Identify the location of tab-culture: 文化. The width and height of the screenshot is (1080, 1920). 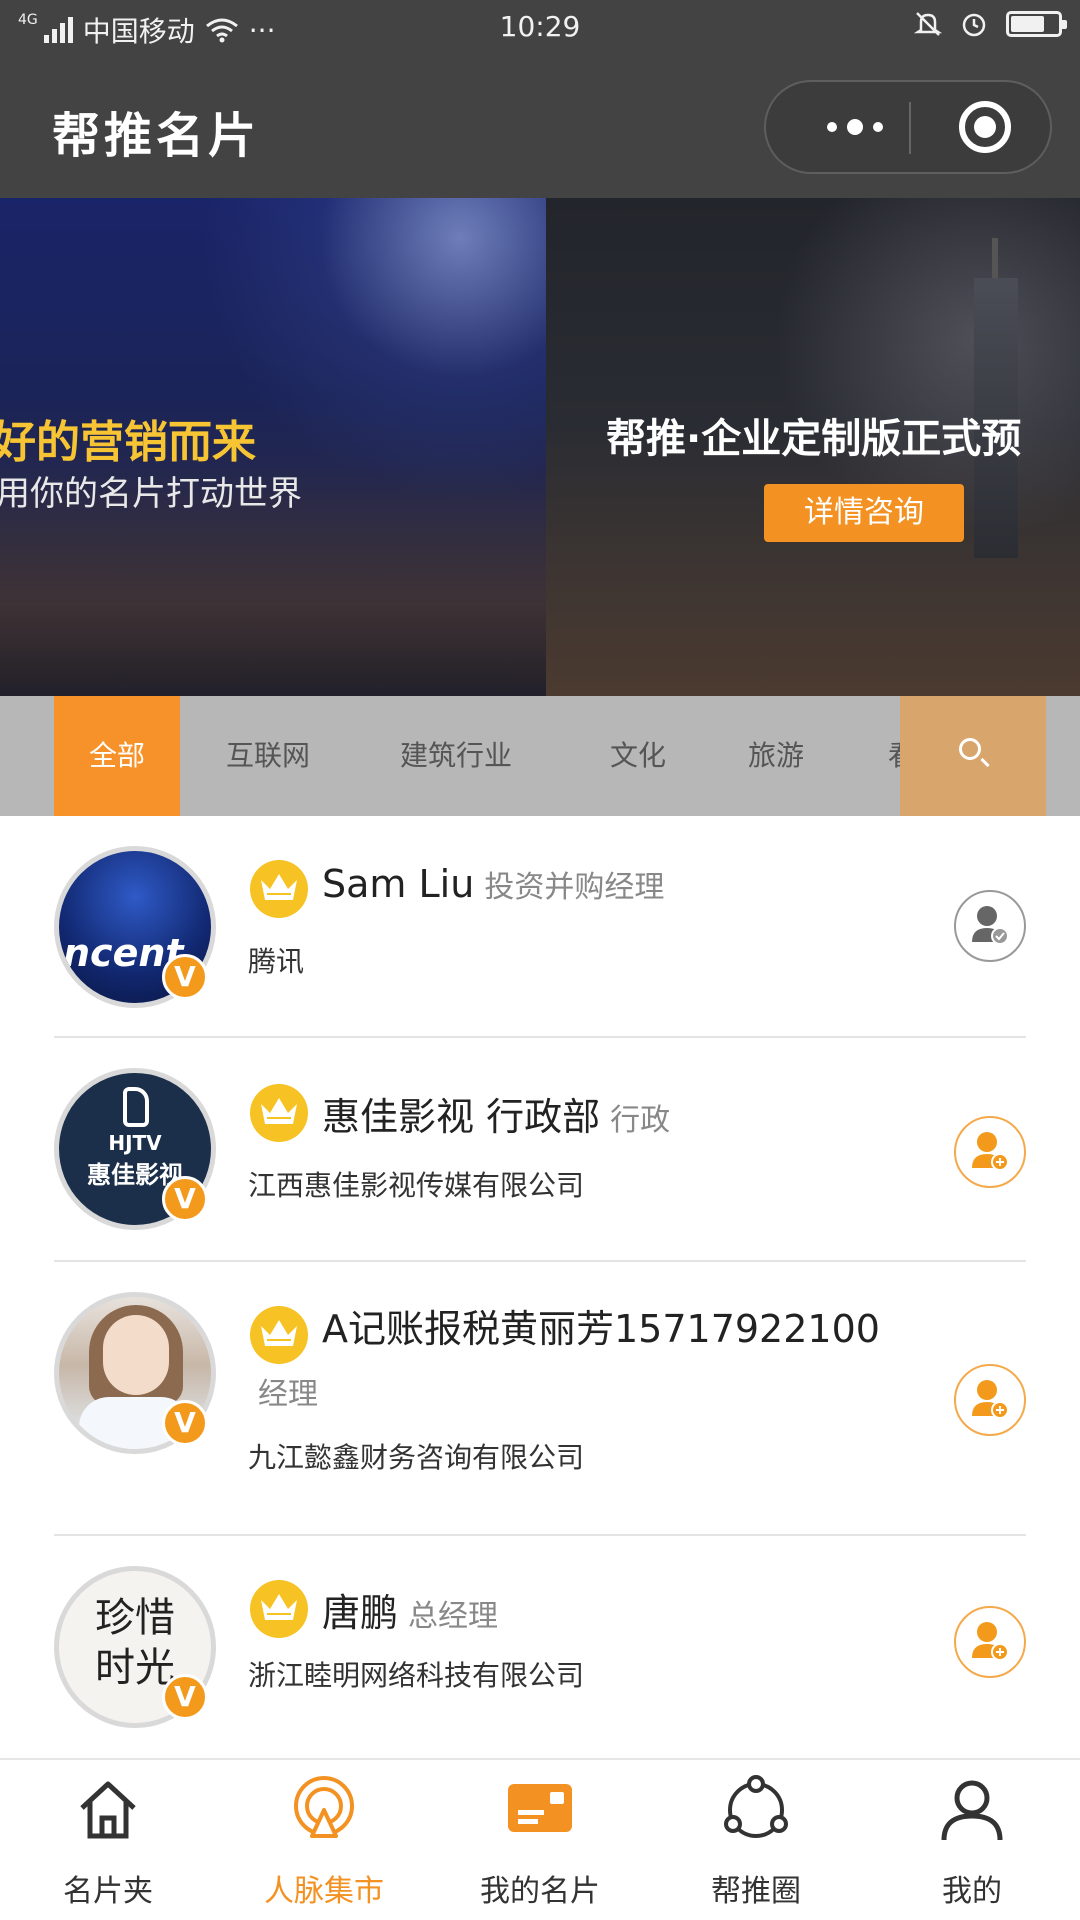
(638, 756).